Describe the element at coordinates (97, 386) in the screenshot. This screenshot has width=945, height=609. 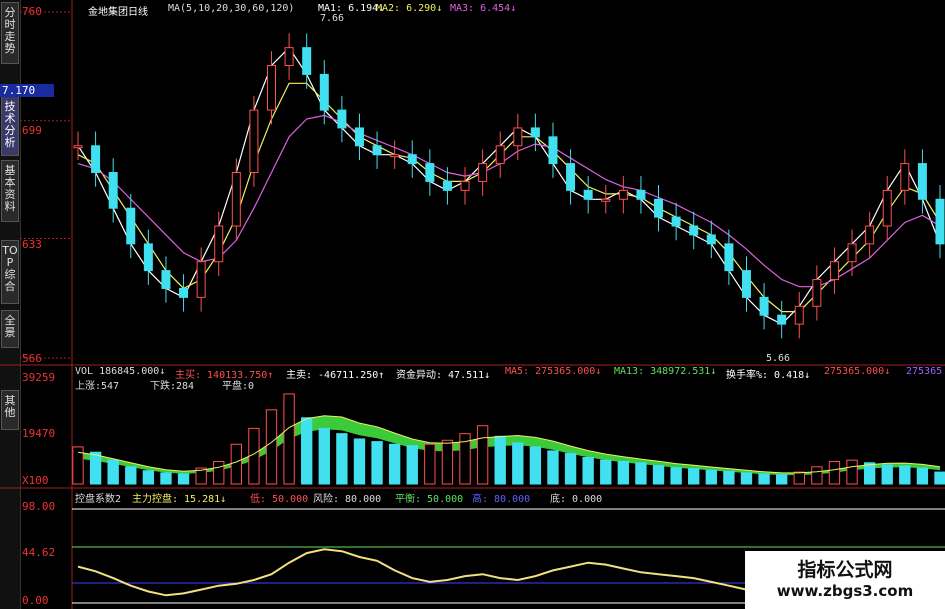
I see `advance-count: 上涨:547` at that location.